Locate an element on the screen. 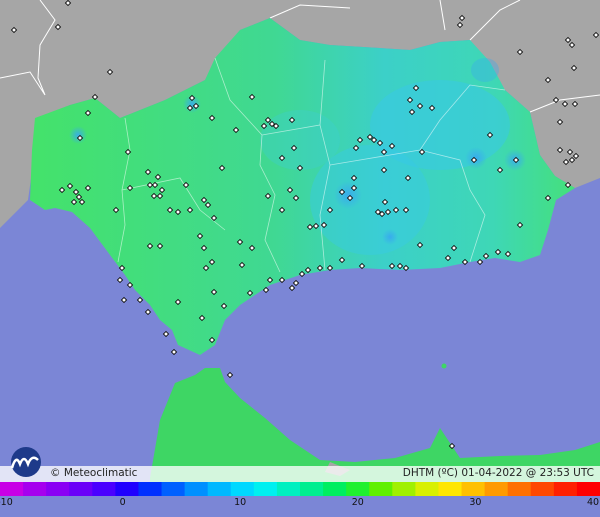 This screenshot has width=600, height=517. color-scale is located at coordinates (300, 489).